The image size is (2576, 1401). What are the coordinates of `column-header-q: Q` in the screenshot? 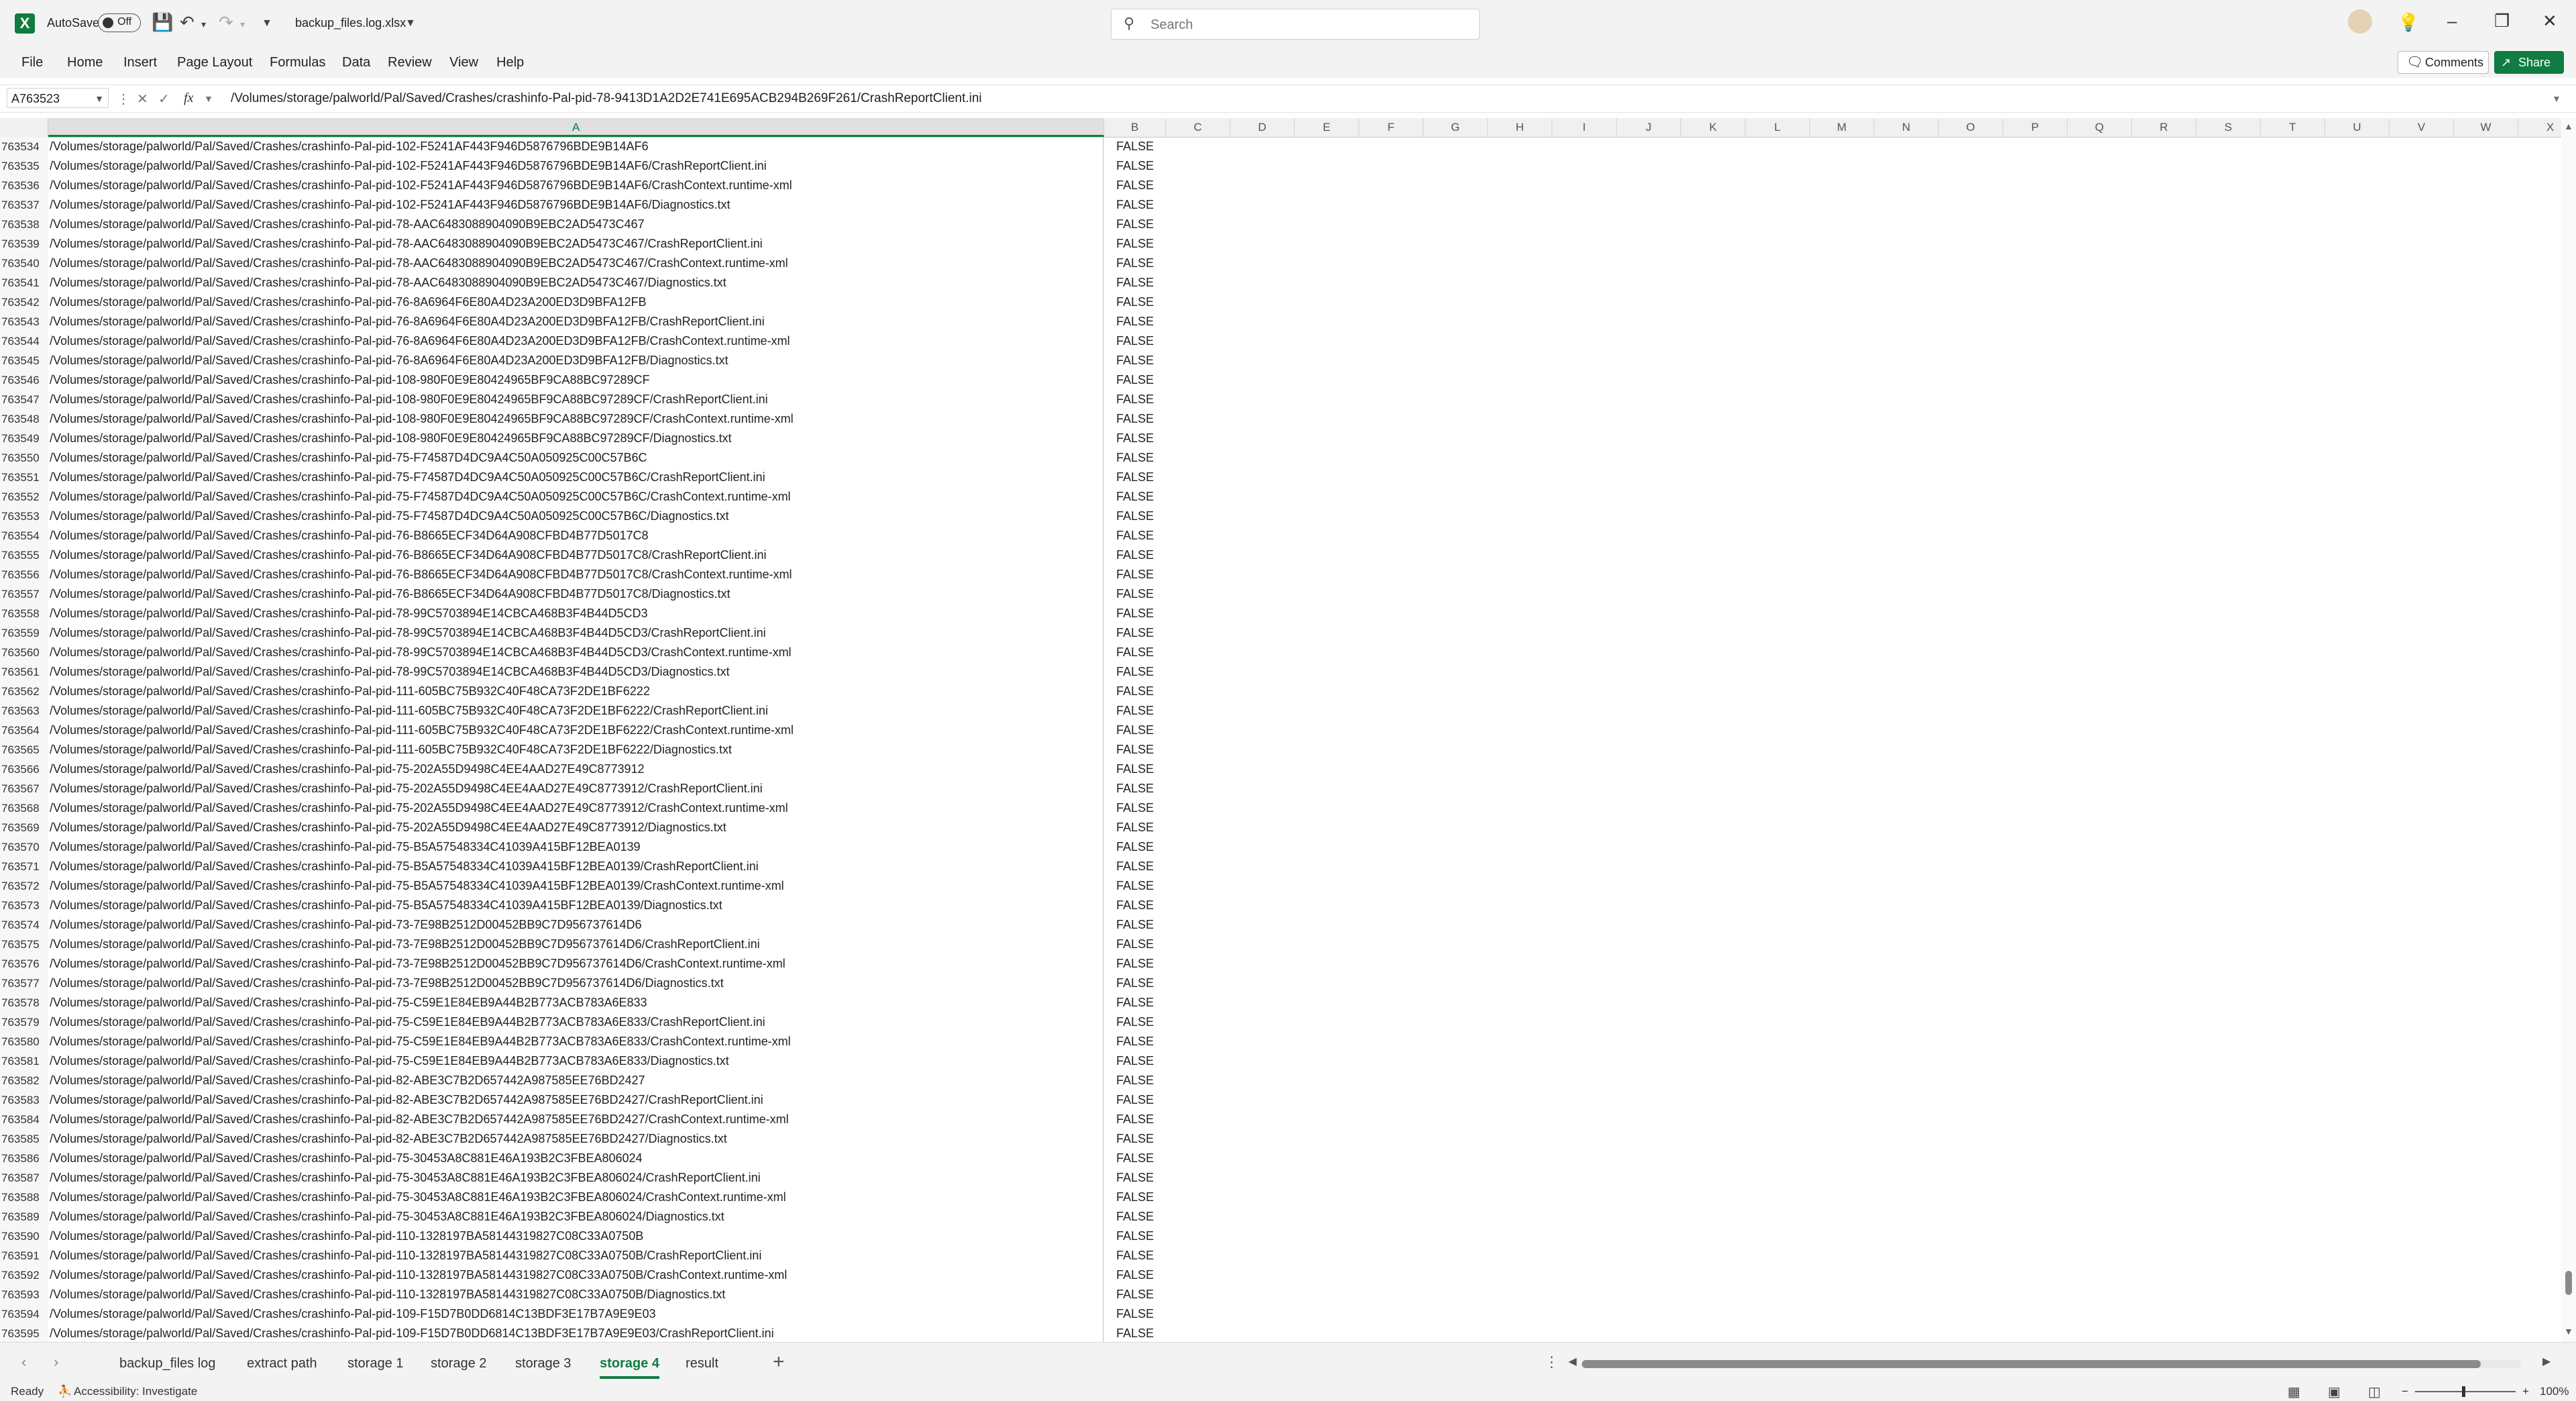 It's located at (2100, 127).